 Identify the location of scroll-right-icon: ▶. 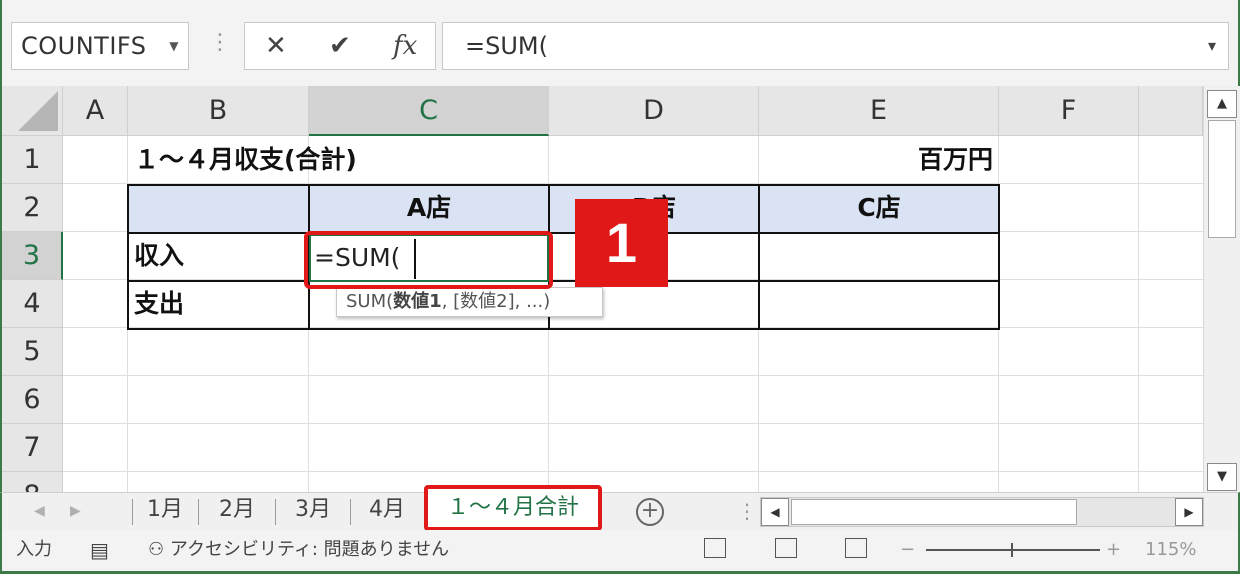
(1189, 512).